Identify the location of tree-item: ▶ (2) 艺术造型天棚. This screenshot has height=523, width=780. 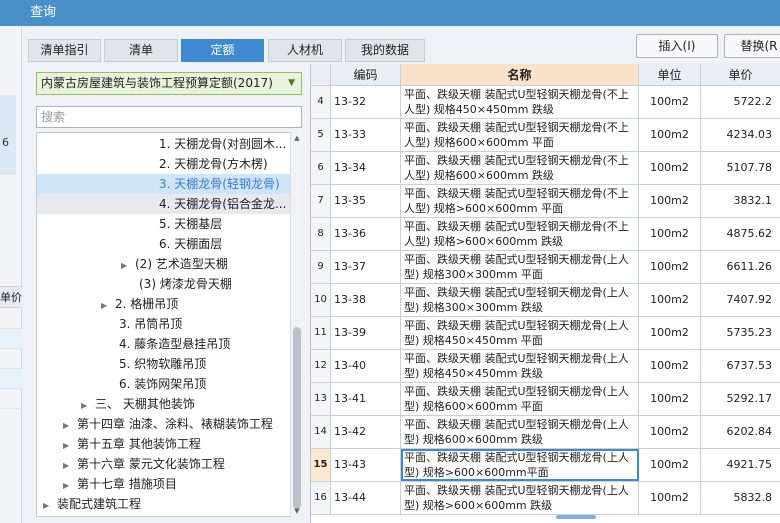
(174, 264).